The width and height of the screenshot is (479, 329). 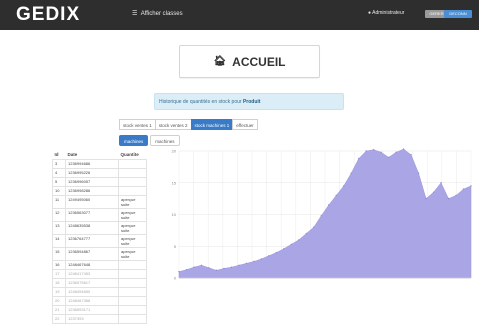 I want to click on table-row: 13 1248635538 aperçue suite, so click(x=99, y=228).